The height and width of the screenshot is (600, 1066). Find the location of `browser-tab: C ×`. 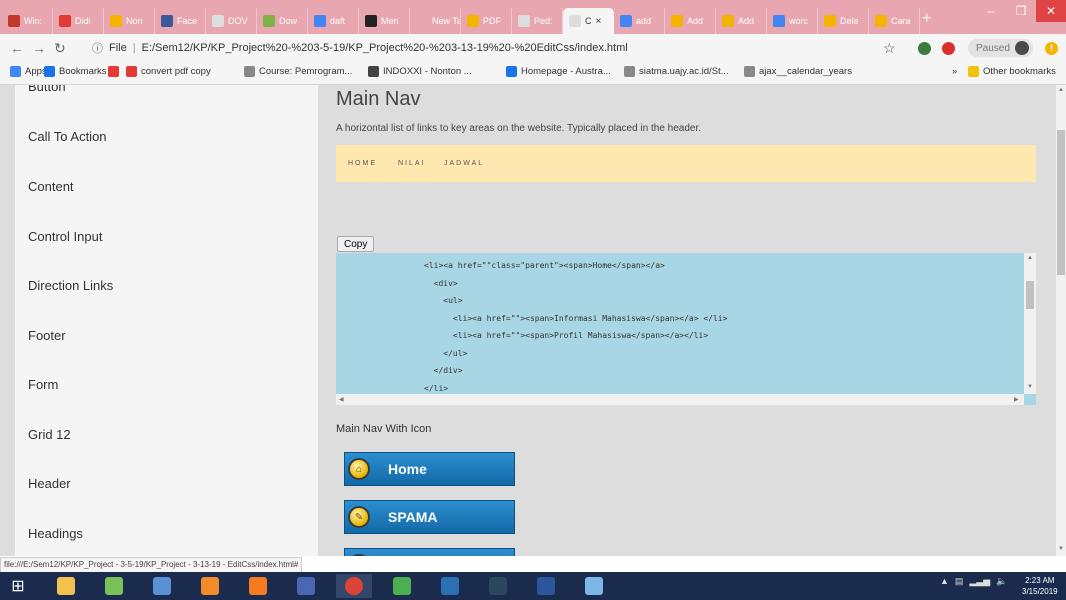

browser-tab: C × is located at coordinates (588, 21).